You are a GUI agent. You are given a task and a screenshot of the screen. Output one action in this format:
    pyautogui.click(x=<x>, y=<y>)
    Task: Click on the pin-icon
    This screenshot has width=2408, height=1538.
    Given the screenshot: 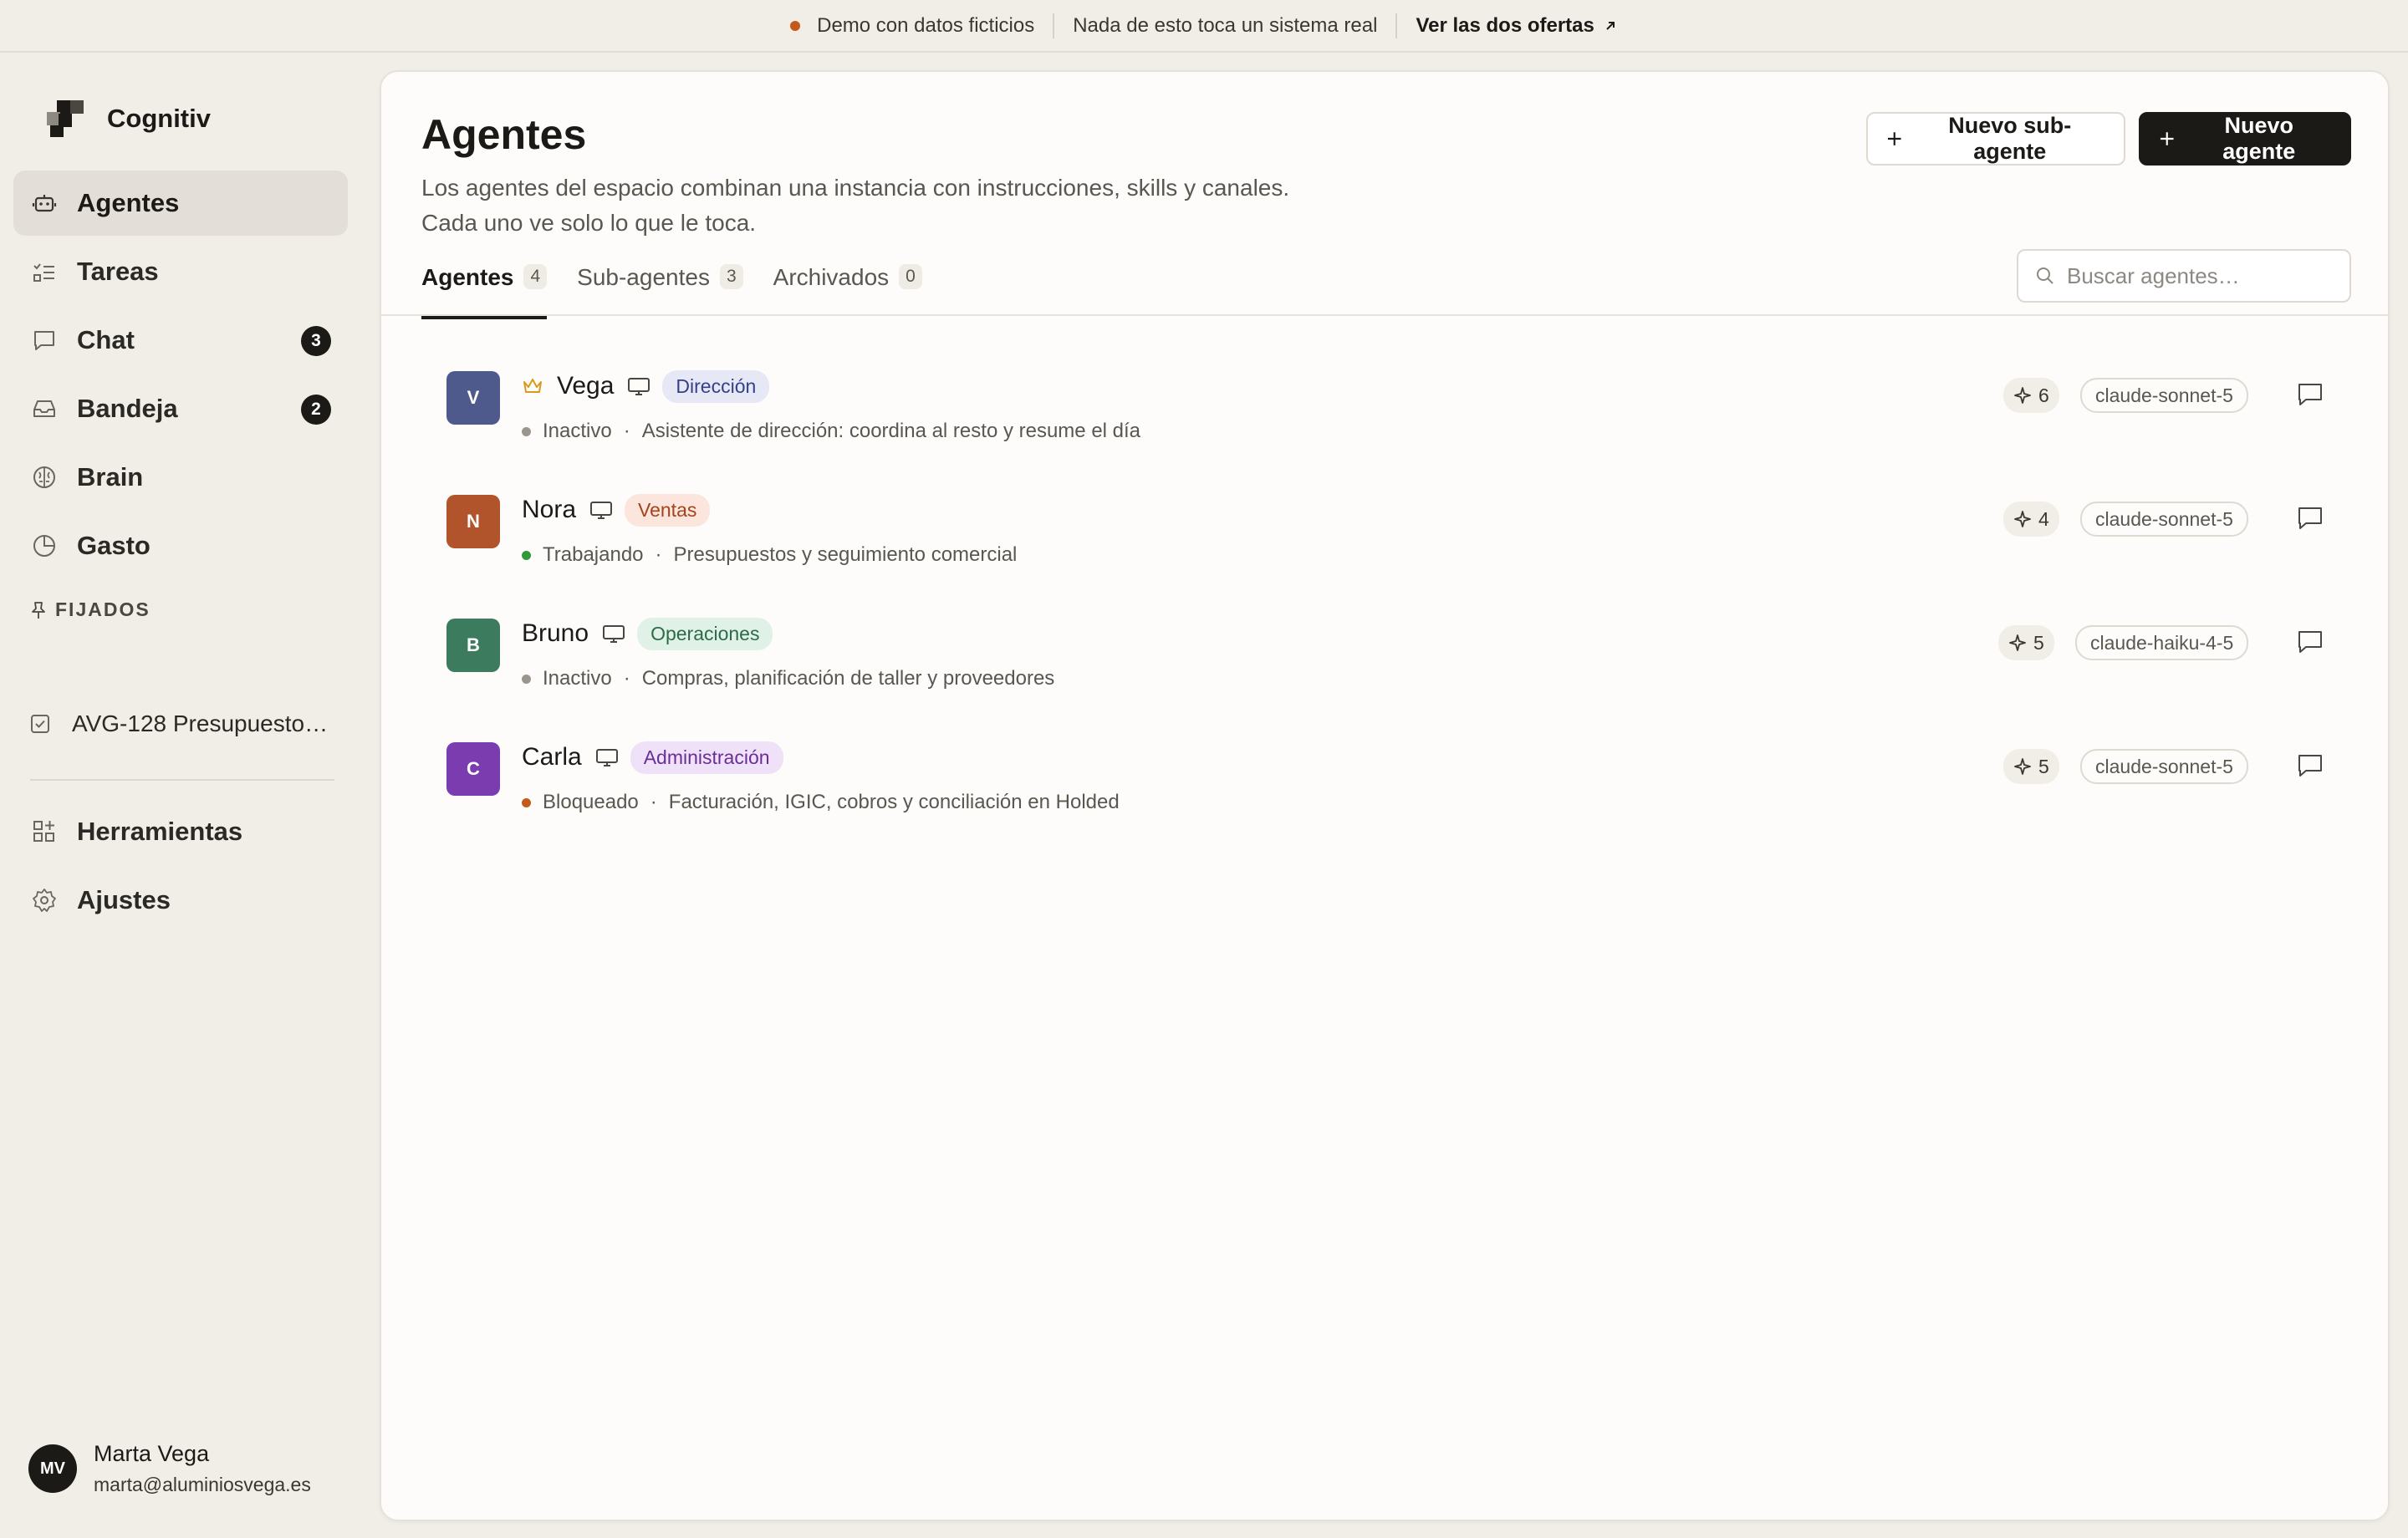 What is the action you would take?
    pyautogui.click(x=39, y=610)
    